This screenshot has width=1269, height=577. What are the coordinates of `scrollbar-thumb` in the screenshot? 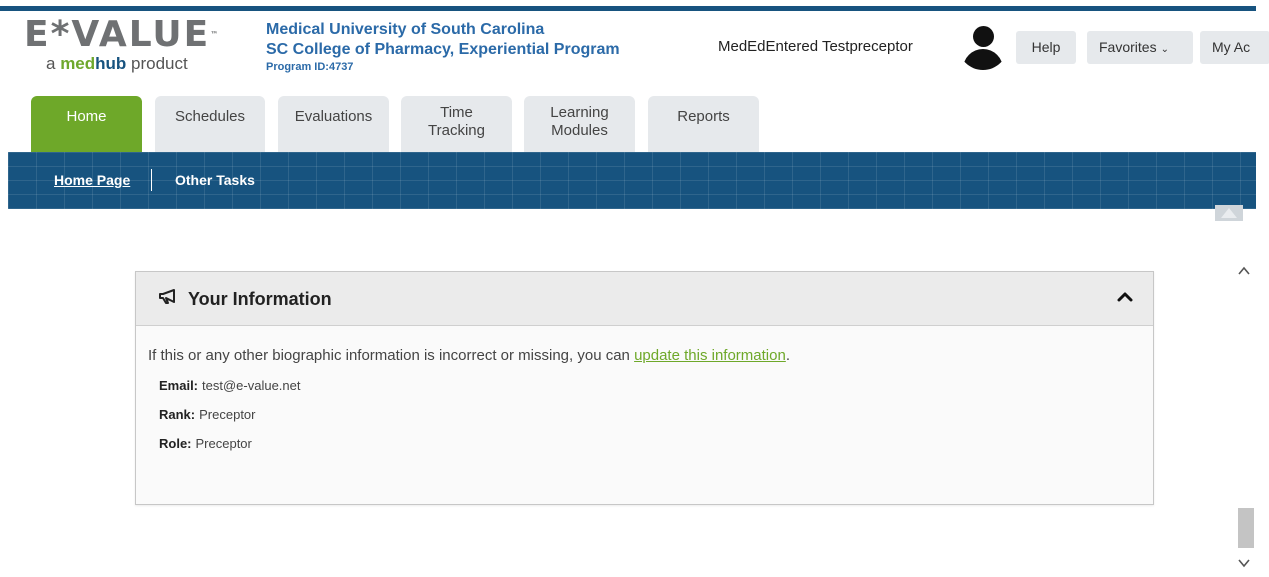 It's located at (1246, 528).